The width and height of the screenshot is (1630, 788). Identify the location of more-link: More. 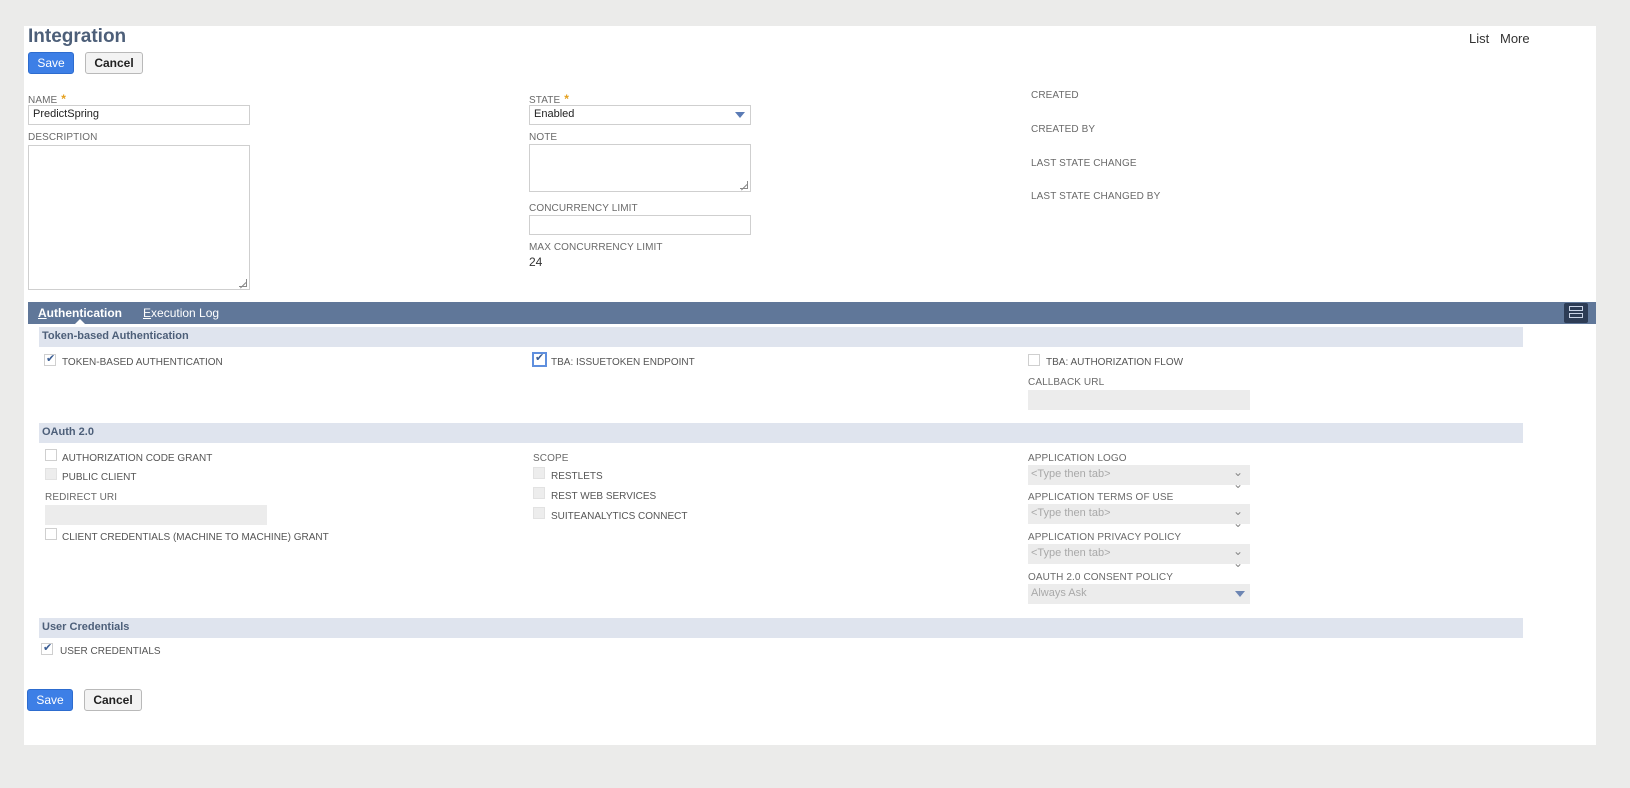
(1515, 38).